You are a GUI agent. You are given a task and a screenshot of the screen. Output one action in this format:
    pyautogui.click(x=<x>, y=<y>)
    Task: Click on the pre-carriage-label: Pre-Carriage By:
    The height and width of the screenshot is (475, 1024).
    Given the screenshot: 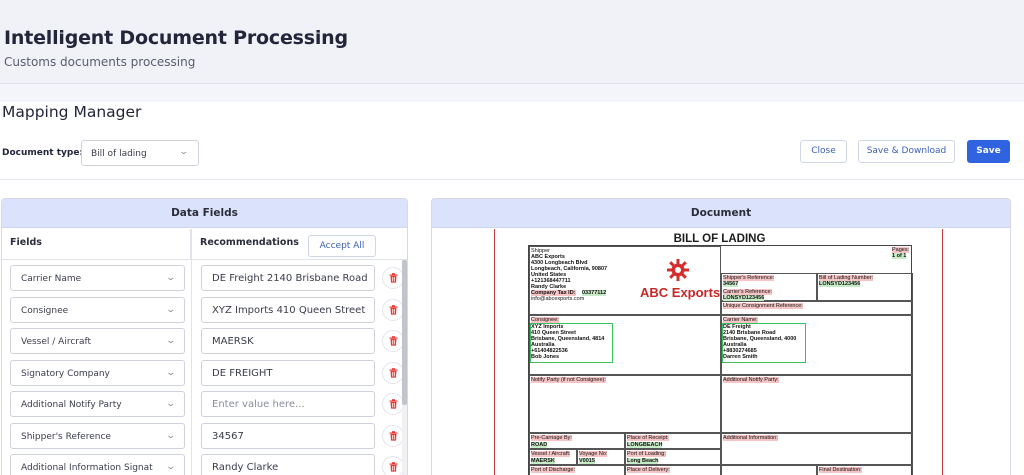 What is the action you would take?
    pyautogui.click(x=551, y=438)
    